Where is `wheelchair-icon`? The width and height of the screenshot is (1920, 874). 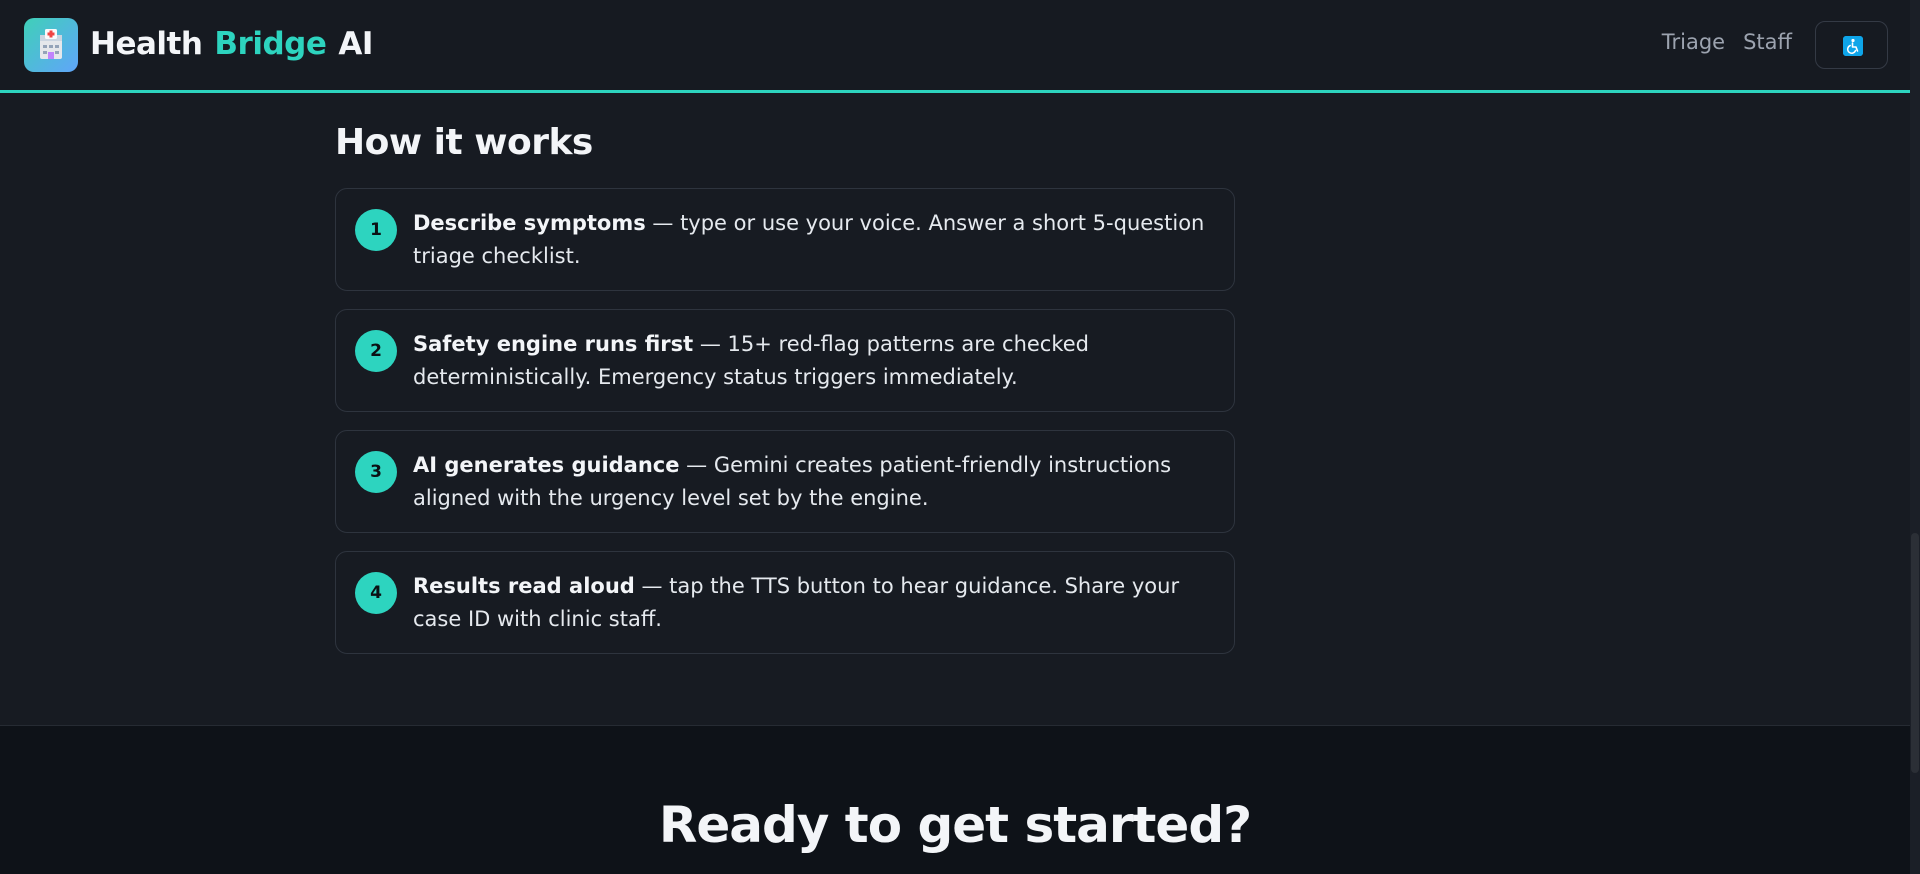 wheelchair-icon is located at coordinates (1853, 46).